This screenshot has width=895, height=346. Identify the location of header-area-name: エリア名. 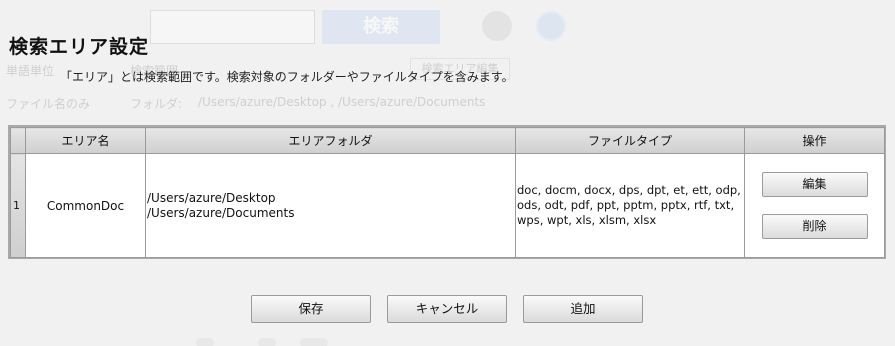
(85, 140).